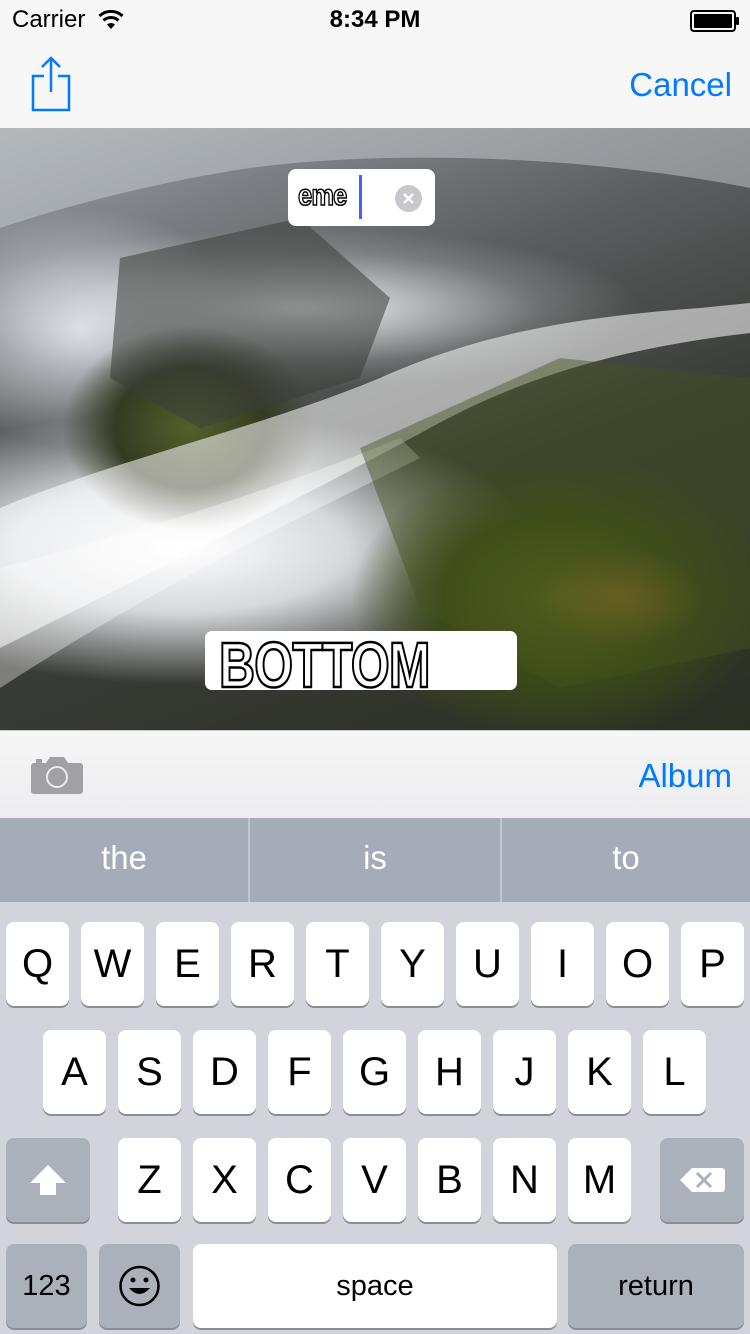  I want to click on camera-icon, so click(57, 774).